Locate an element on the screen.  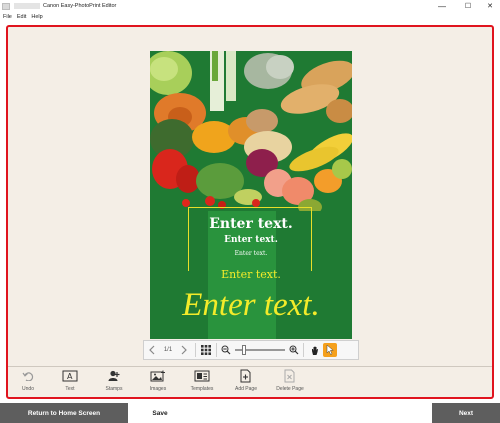
pointer-icon is located at coordinates (330, 350).